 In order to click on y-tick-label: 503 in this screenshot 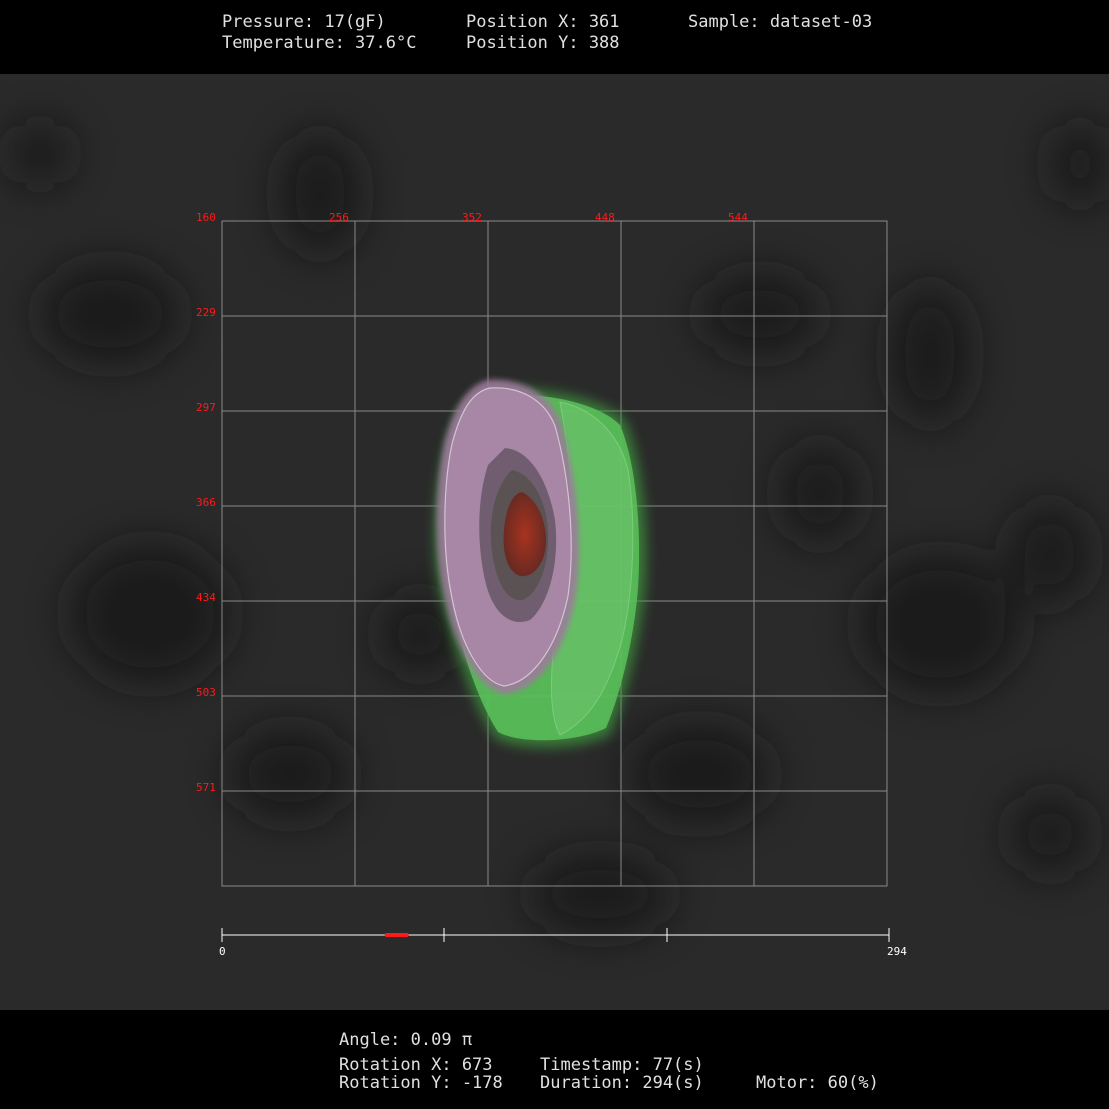, I will do `click(206, 692)`.